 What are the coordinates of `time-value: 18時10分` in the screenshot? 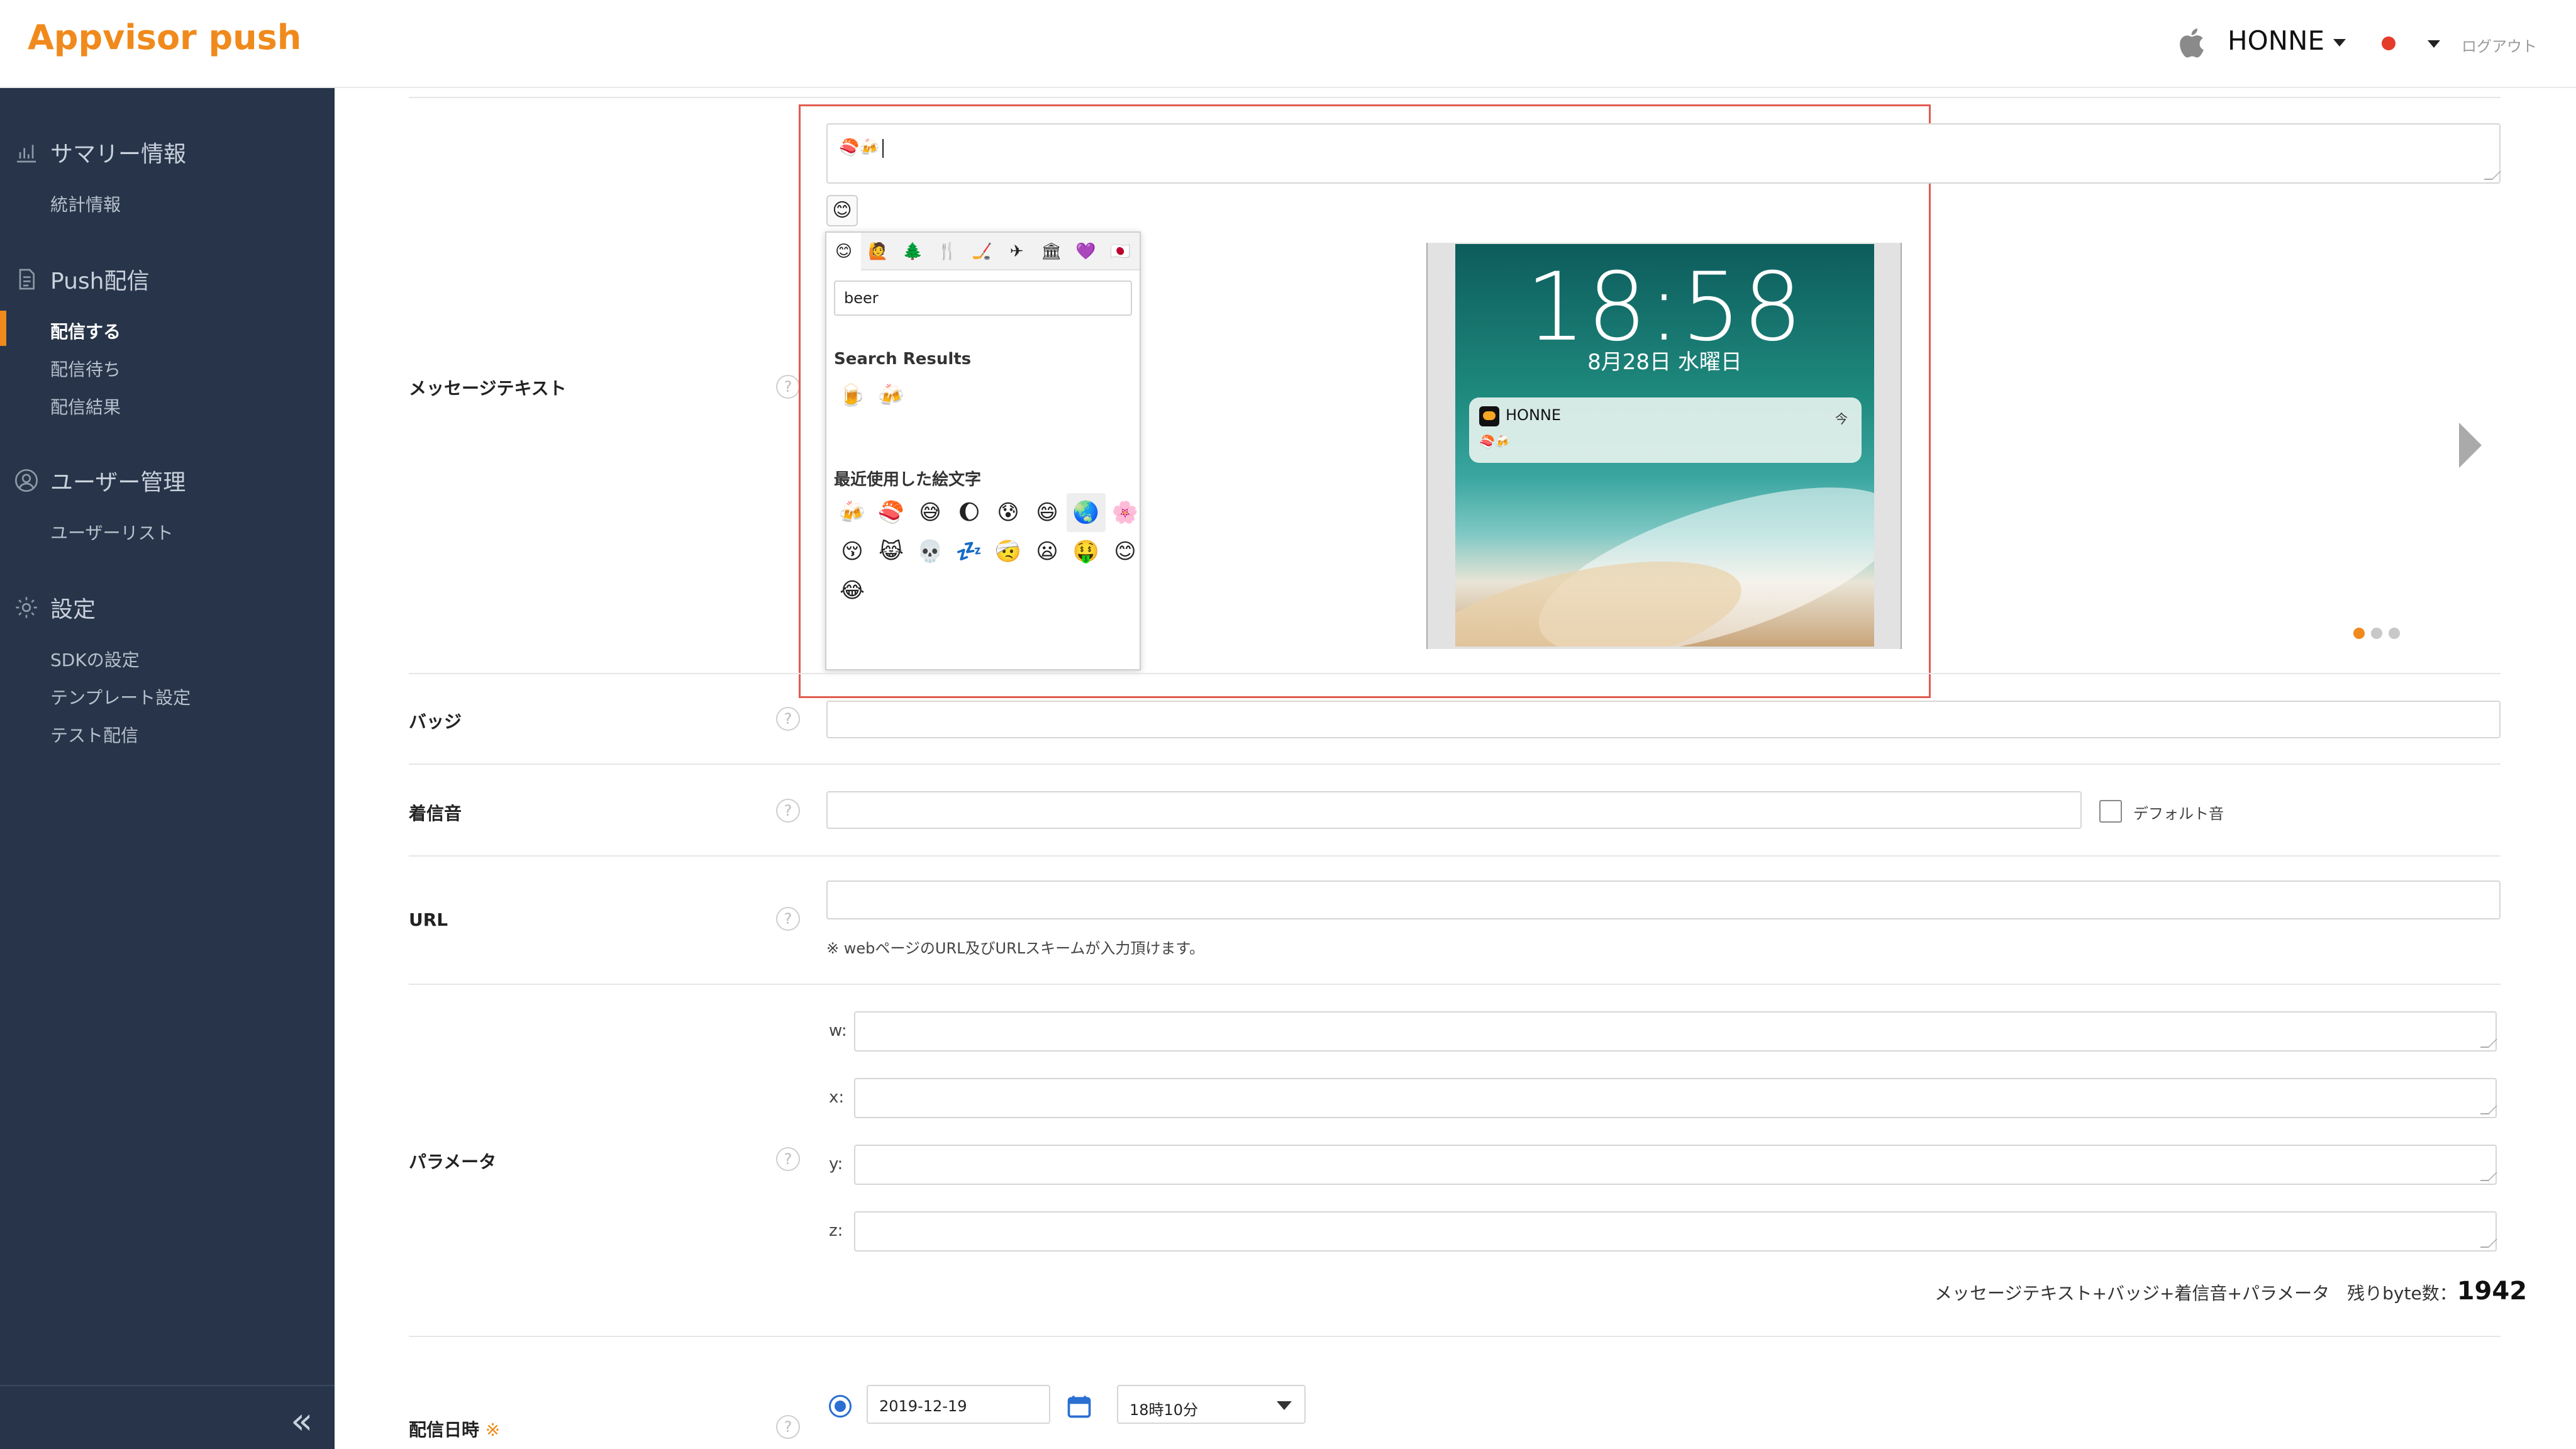 It's located at (1164, 1410).